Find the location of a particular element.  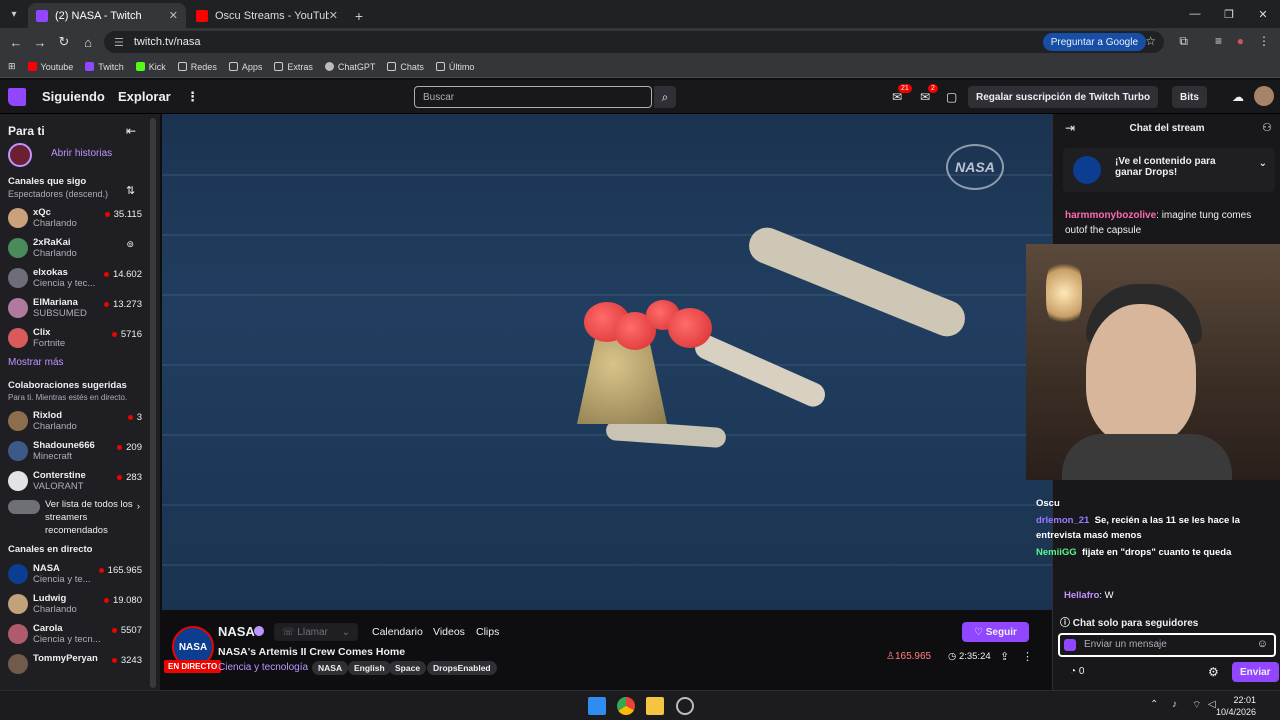

send-button: Enviar is located at coordinates (1255, 672).